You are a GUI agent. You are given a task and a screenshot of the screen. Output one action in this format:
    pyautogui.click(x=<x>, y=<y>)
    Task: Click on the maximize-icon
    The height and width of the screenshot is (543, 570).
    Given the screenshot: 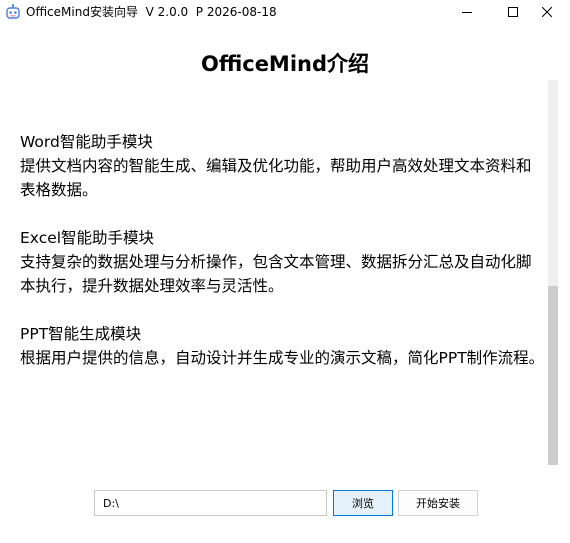 What is the action you would take?
    pyautogui.click(x=513, y=12)
    